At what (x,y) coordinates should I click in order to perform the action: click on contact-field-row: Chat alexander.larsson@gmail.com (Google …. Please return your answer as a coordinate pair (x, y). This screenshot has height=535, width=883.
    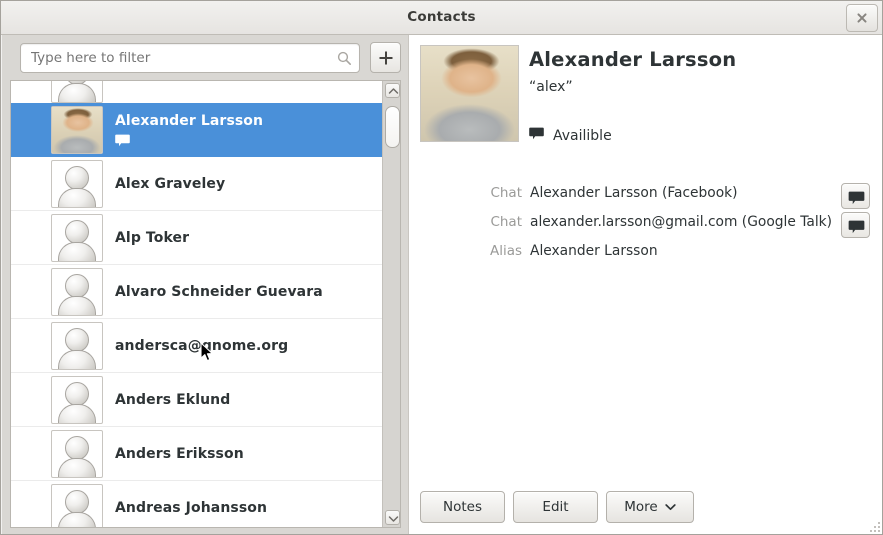
    Looking at the image, I should click on (645, 225).